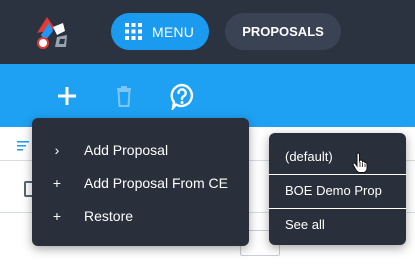 This screenshot has width=415, height=267. I want to click on menu-item-add-proposal: › Add Proposal, so click(140, 150).